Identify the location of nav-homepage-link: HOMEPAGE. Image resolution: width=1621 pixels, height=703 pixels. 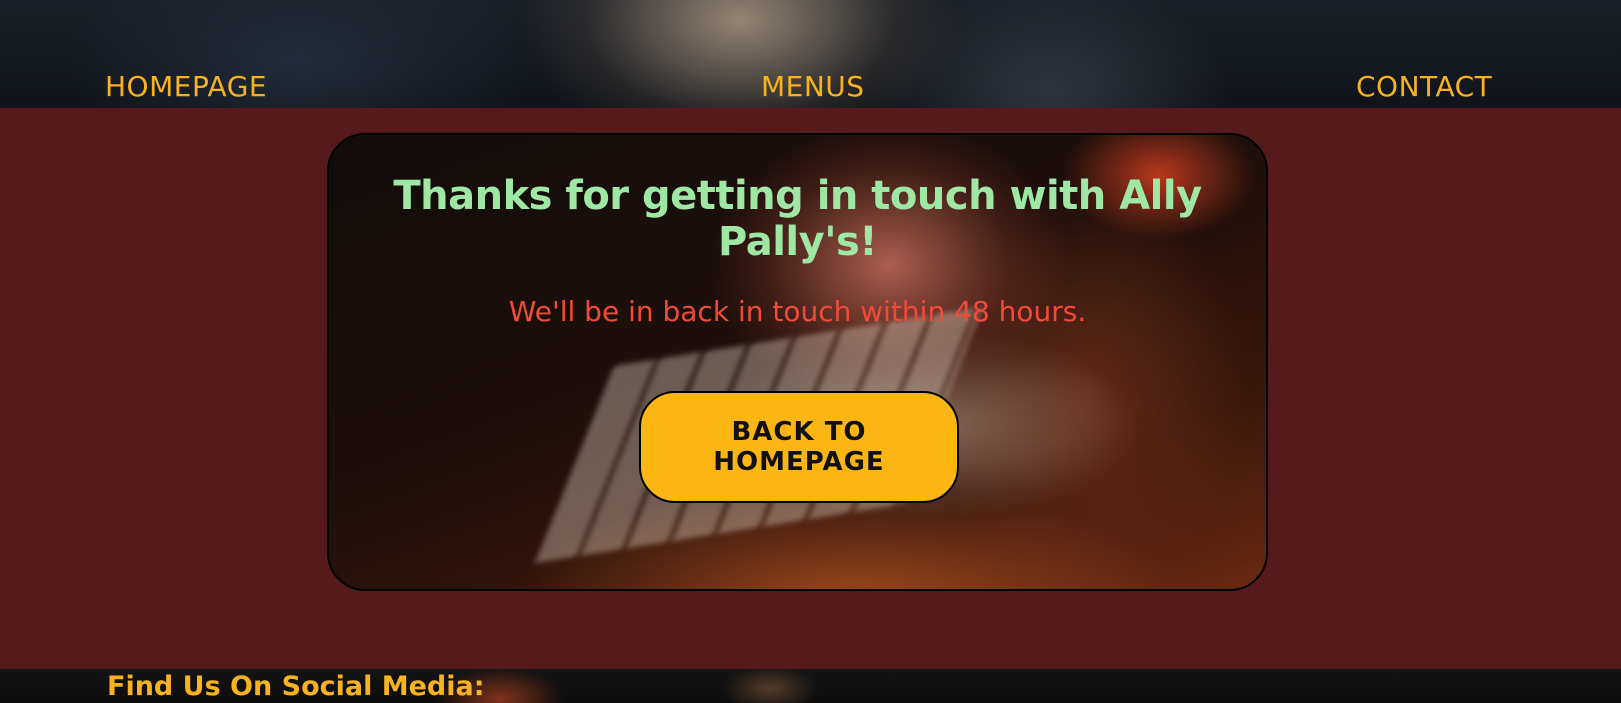
(186, 86).